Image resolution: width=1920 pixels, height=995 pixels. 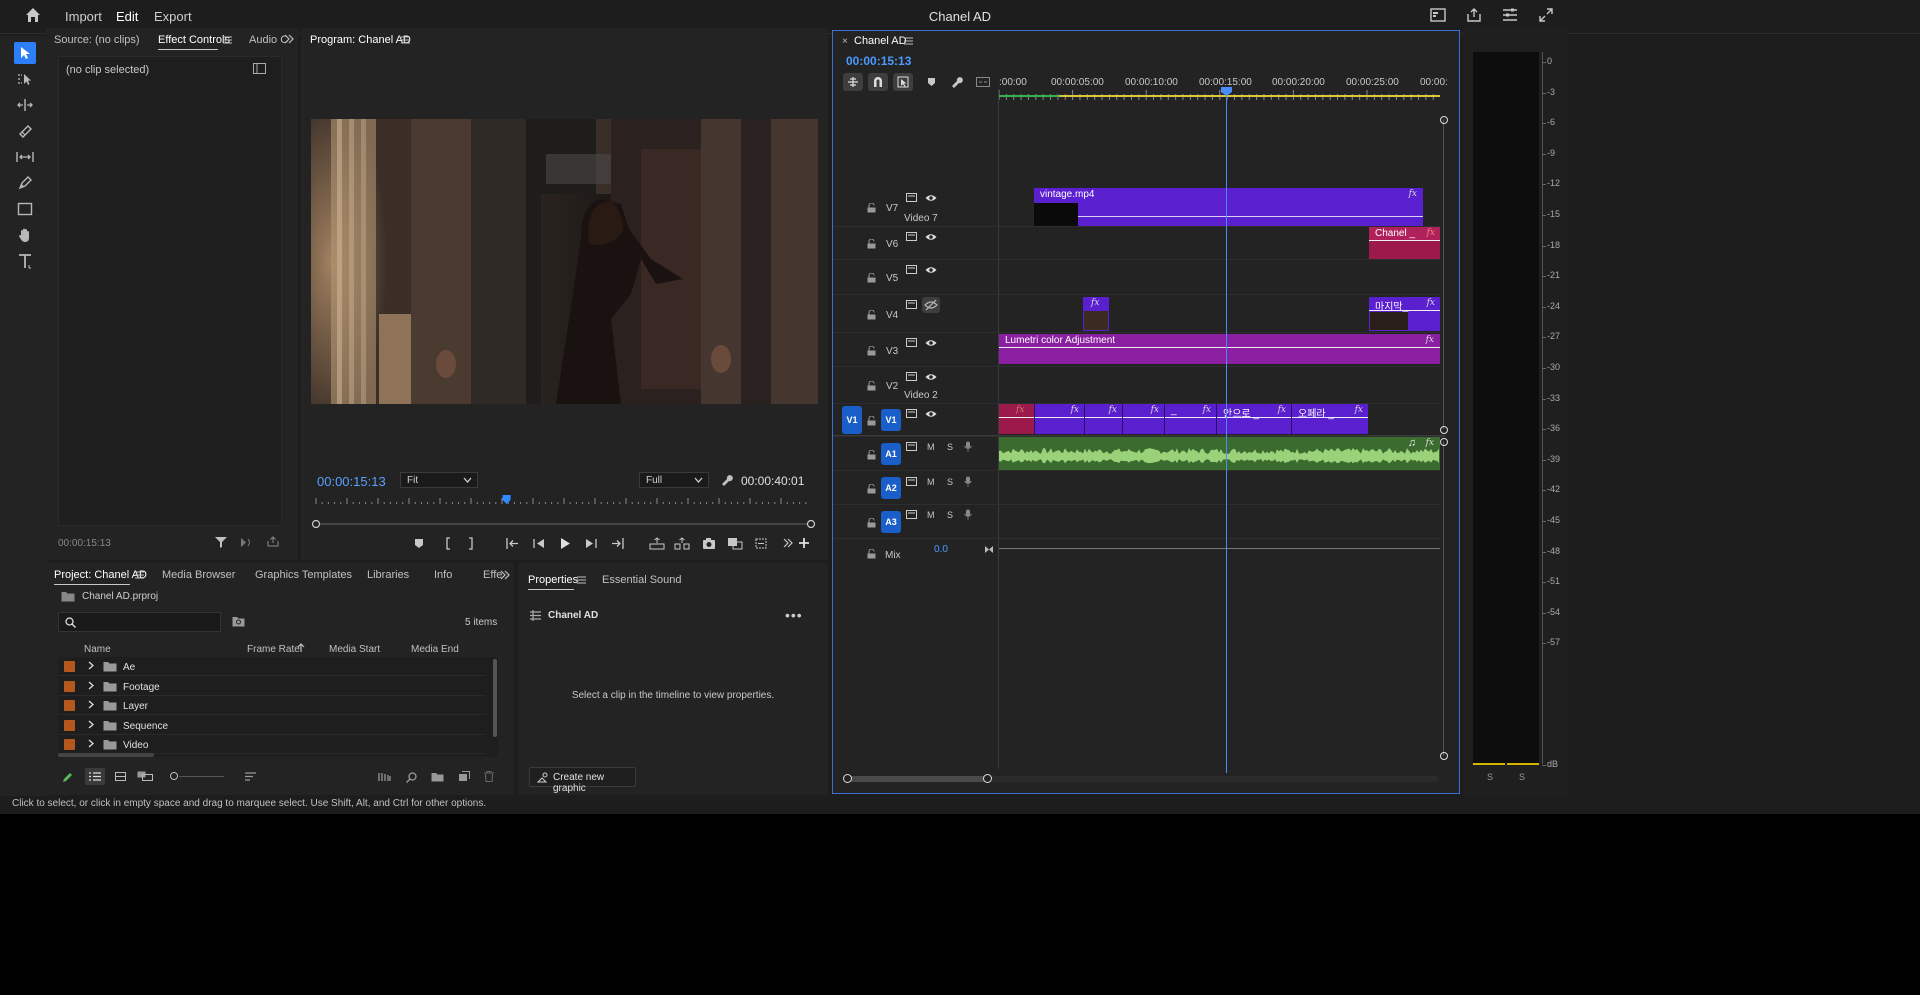 What do you see at coordinates (471, 543) in the screenshot?
I see `mark-out-icon` at bounding box center [471, 543].